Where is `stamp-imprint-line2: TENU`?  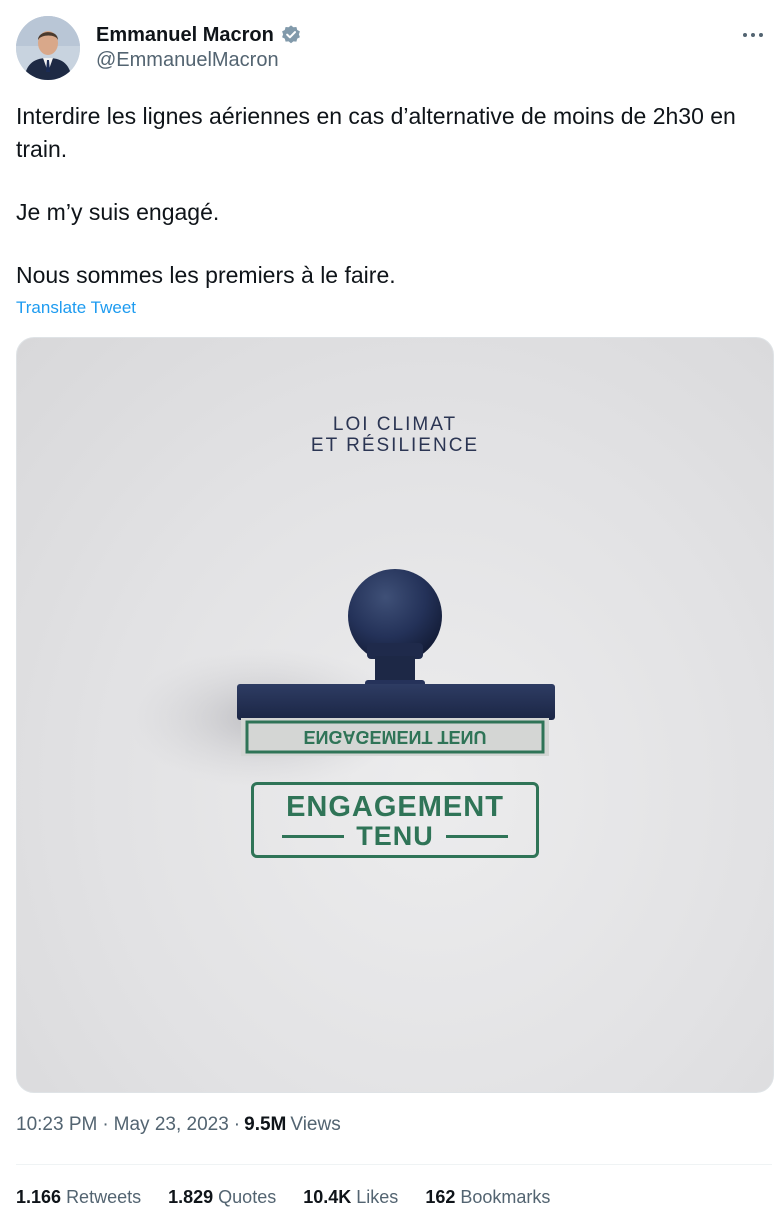
stamp-imprint-line2: TENU is located at coordinates (395, 836).